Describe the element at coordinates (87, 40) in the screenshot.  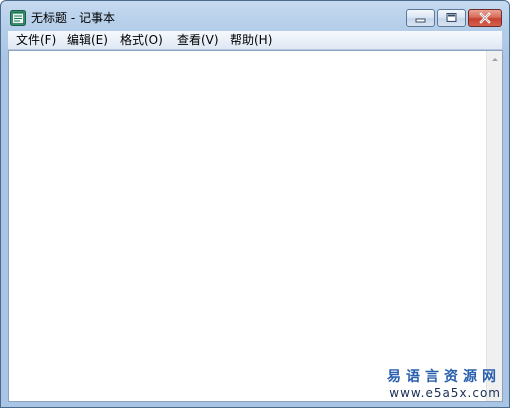
I see `menu-edit: 编辑(E)` at that location.